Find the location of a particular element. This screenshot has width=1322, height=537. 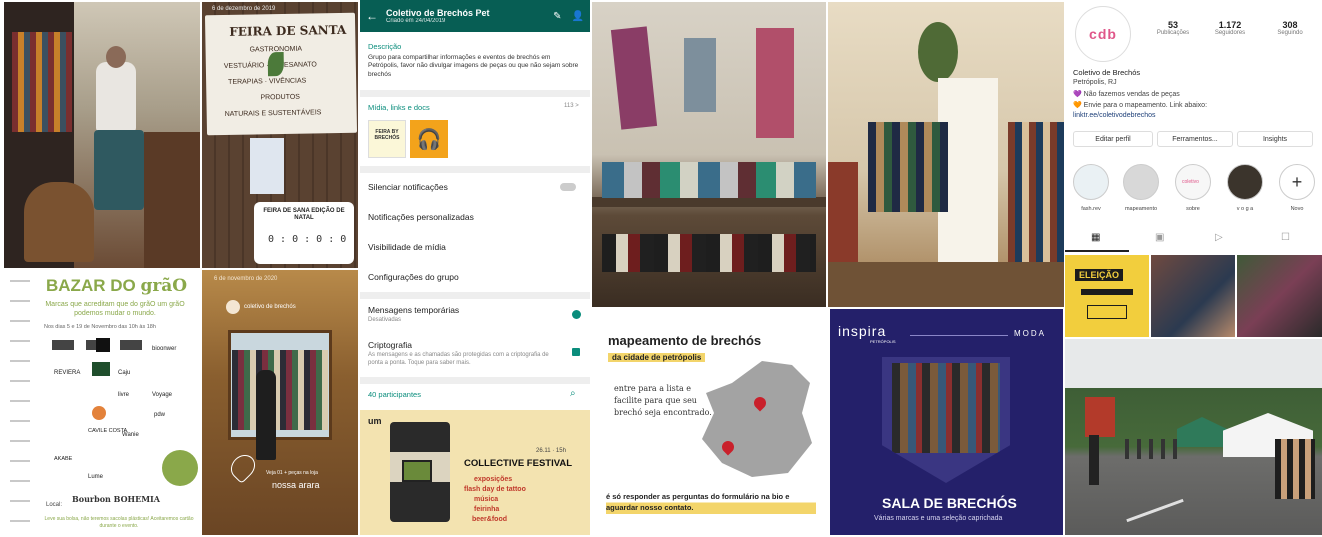

followers-label: Seguidores is located at coordinates (1230, 33).